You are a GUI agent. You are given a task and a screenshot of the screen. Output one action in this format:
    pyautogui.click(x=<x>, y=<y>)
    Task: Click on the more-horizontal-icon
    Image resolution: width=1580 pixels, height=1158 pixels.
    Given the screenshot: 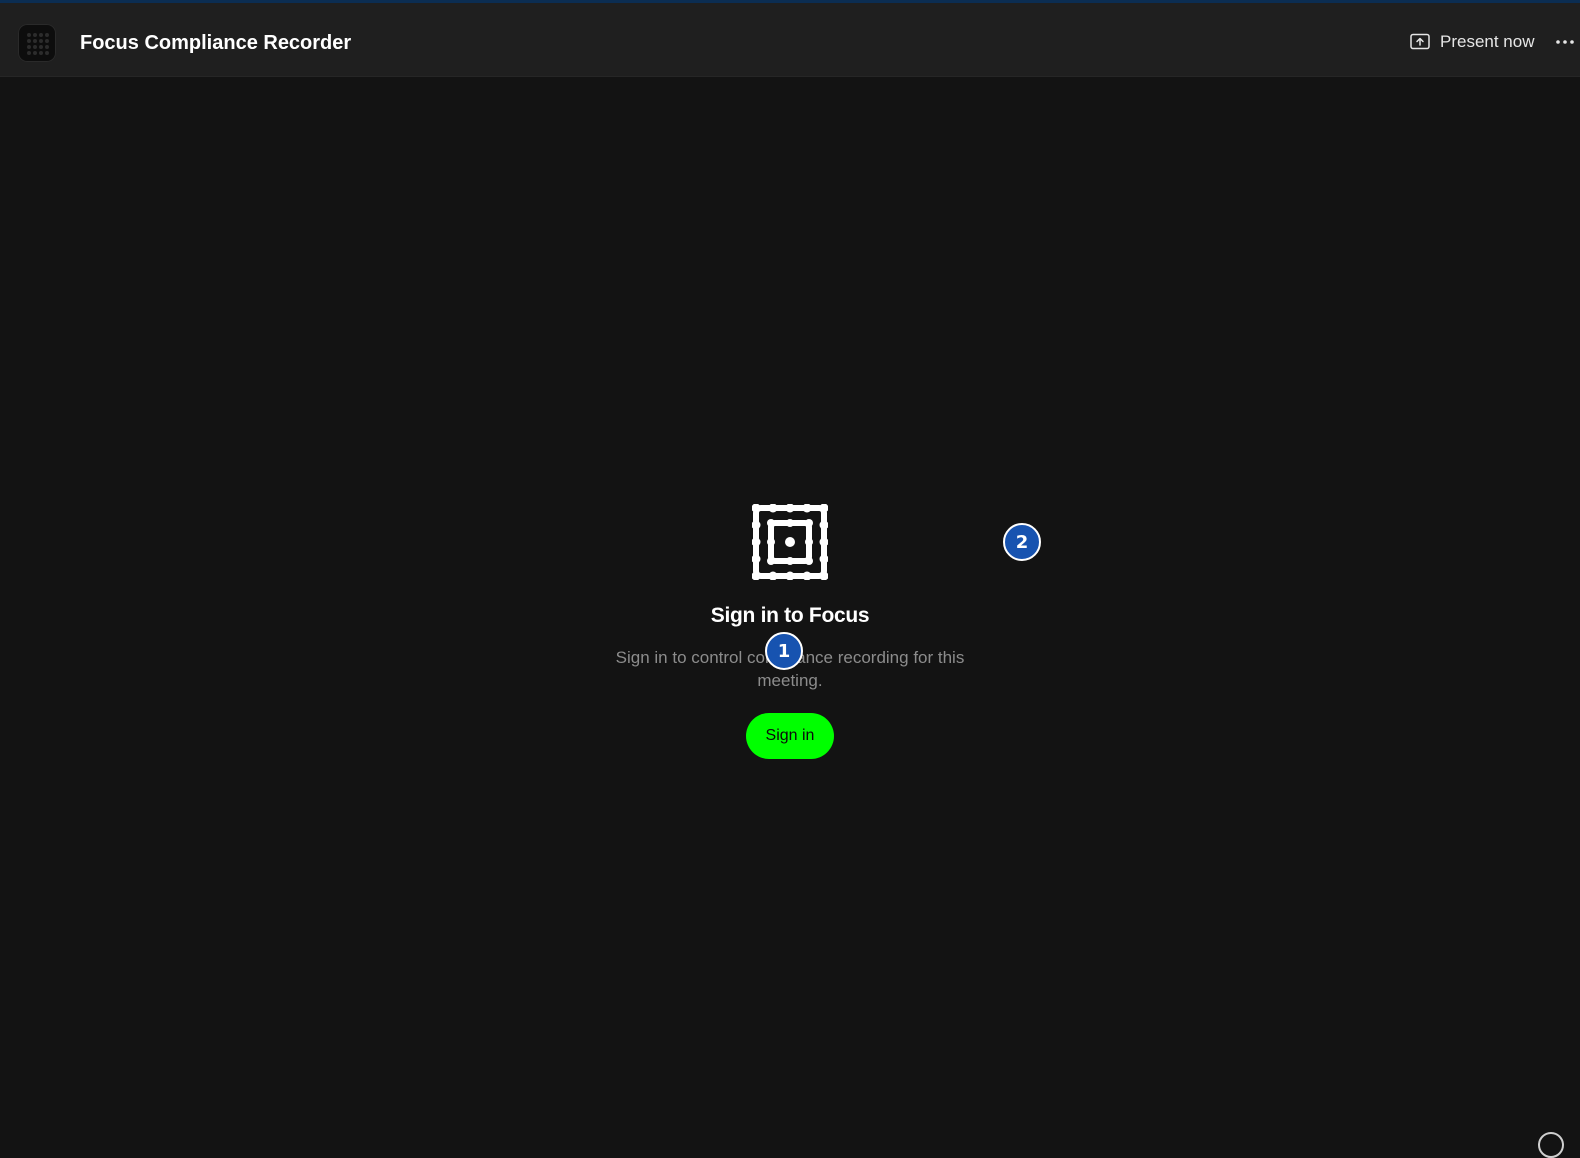 What is the action you would take?
    pyautogui.click(x=1565, y=42)
    